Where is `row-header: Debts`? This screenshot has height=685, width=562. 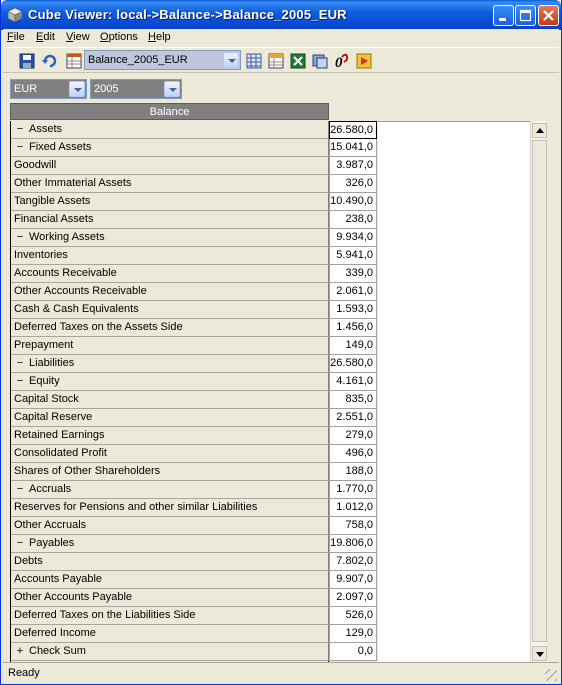 row-header: Debts is located at coordinates (170, 562).